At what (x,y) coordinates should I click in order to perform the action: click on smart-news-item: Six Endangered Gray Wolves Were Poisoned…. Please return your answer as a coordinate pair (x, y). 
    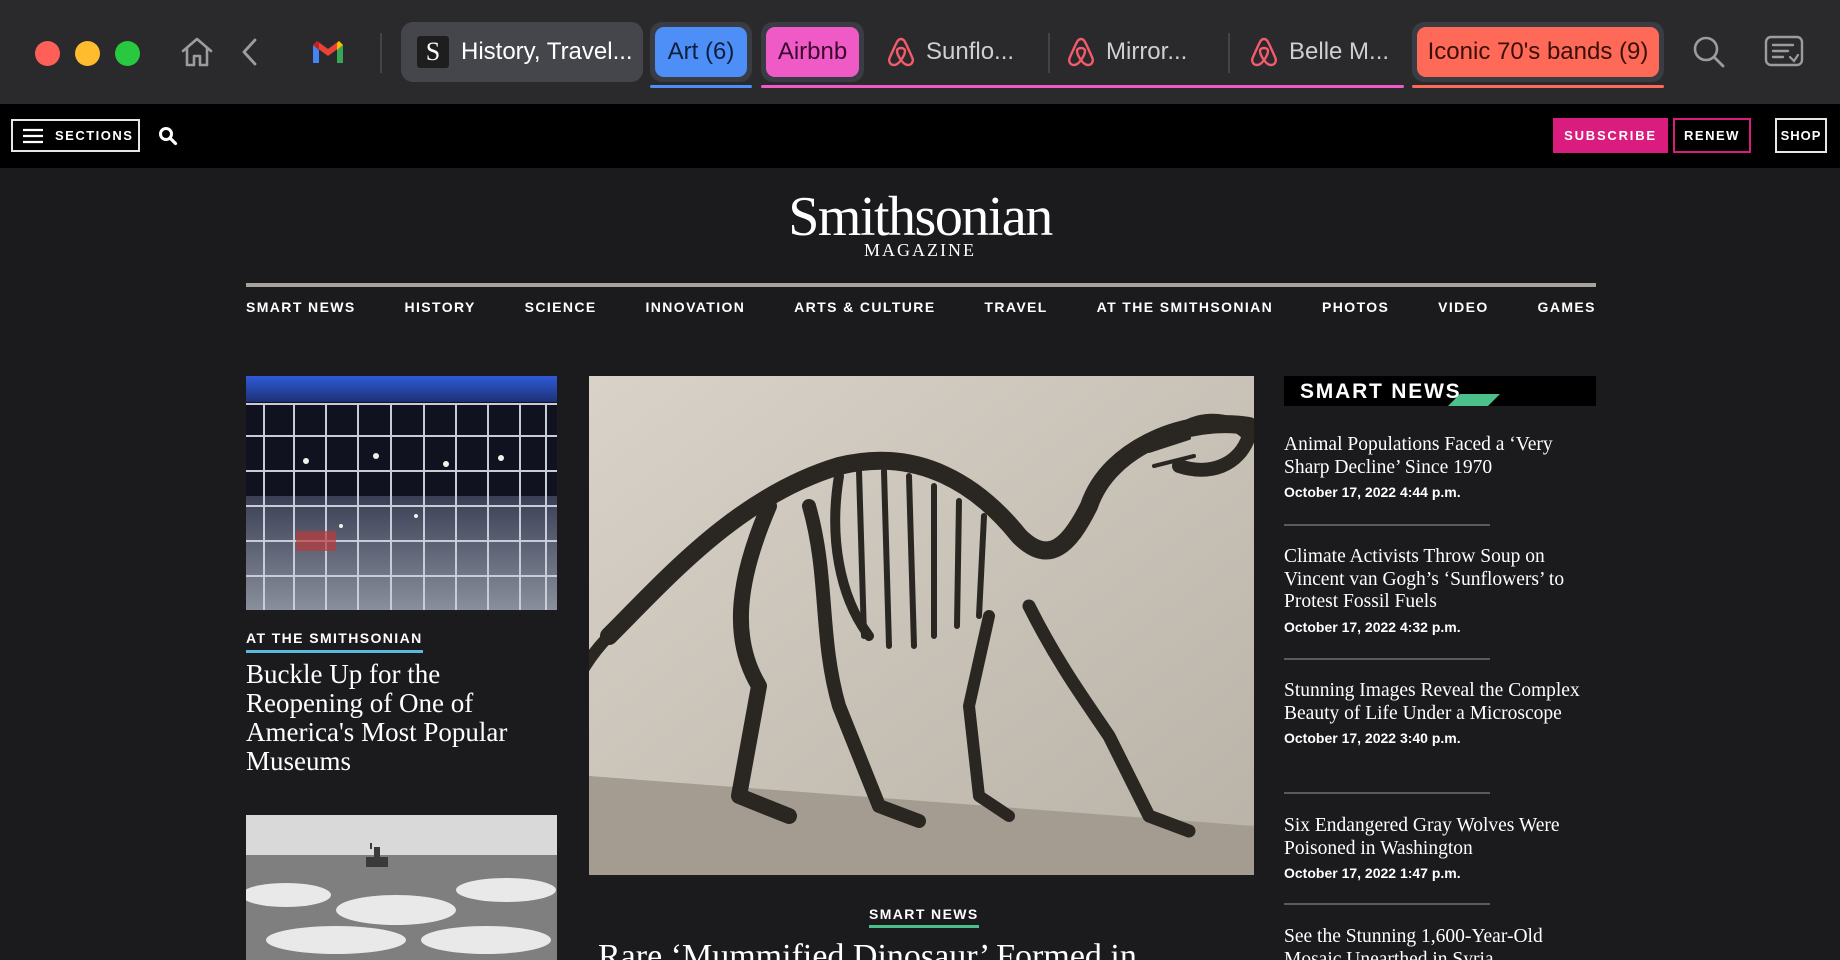
    Looking at the image, I should click on (1440, 848).